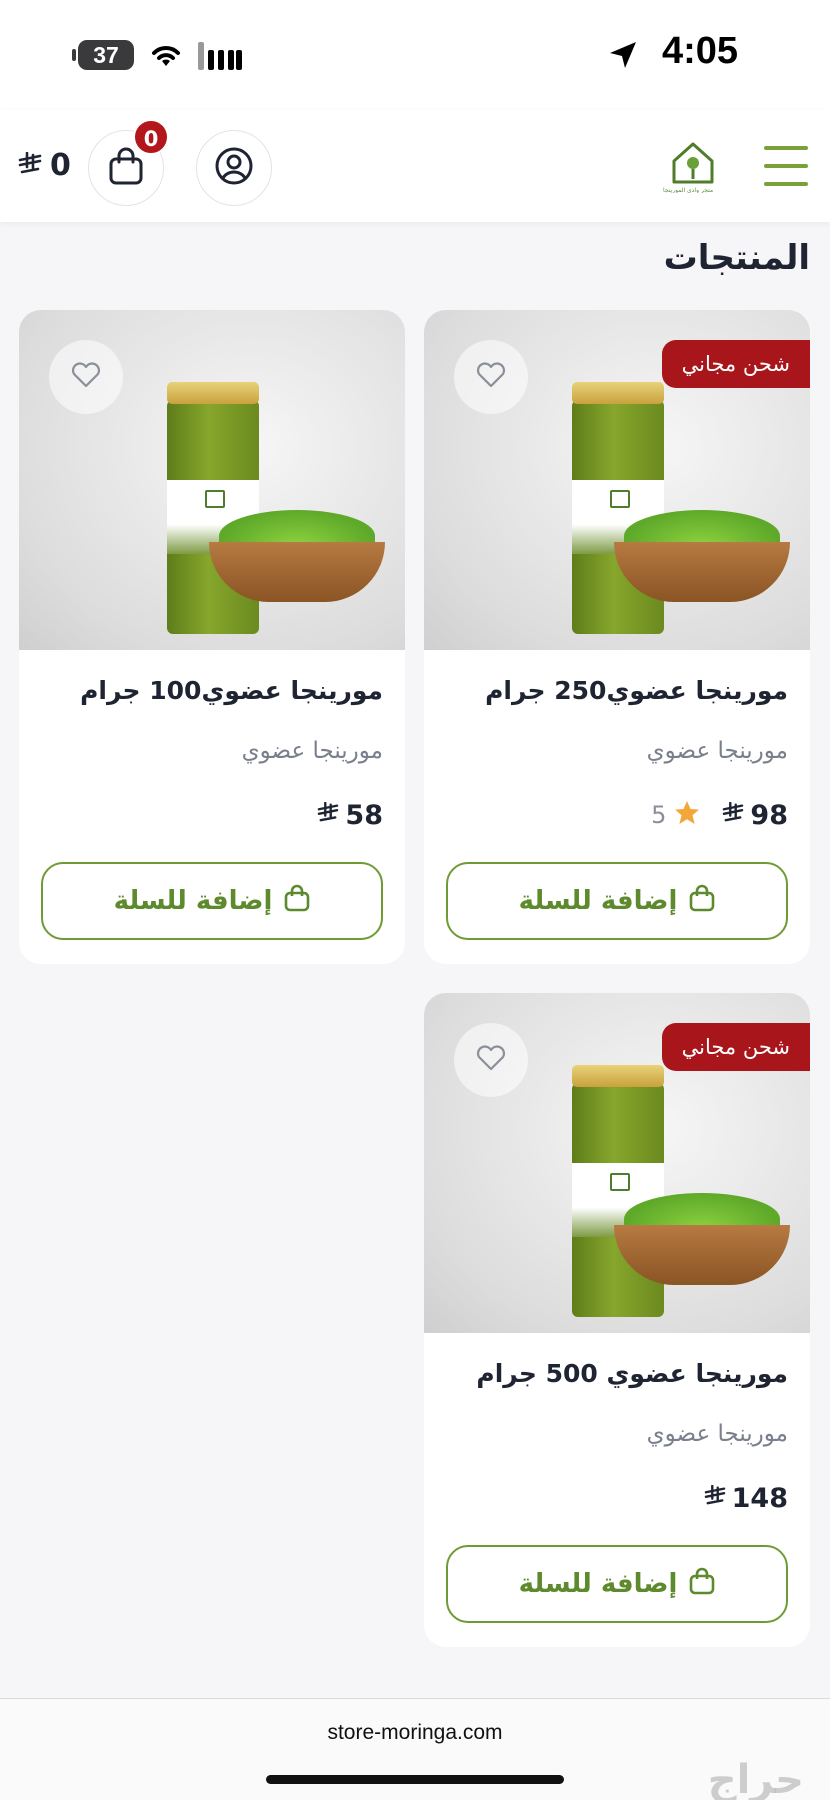 Image resolution: width=830 pixels, height=1800 pixels. I want to click on cart-total: 0, so click(44, 165).